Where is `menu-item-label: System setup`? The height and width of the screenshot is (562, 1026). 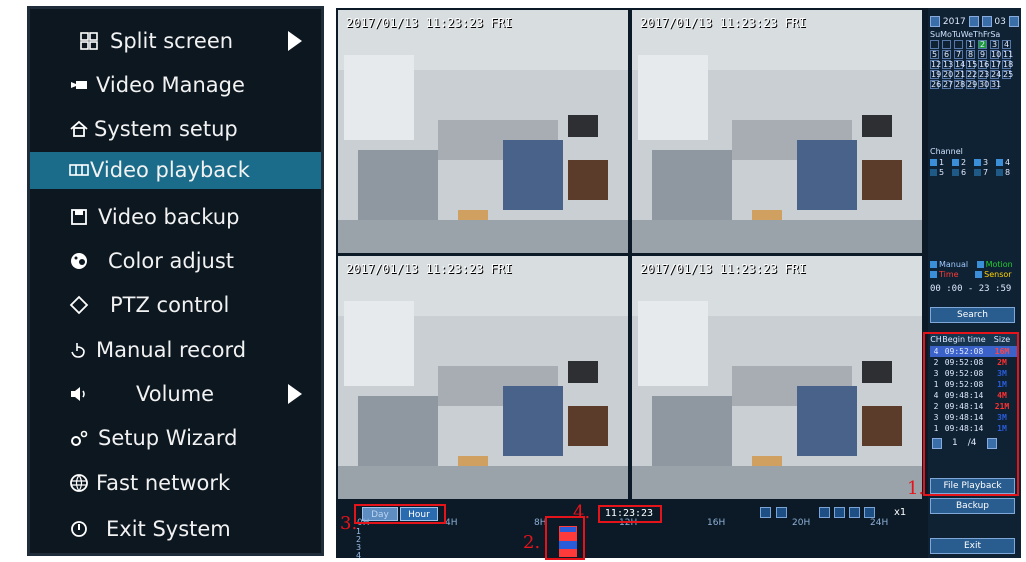 menu-item-label: System setup is located at coordinates (166, 129).